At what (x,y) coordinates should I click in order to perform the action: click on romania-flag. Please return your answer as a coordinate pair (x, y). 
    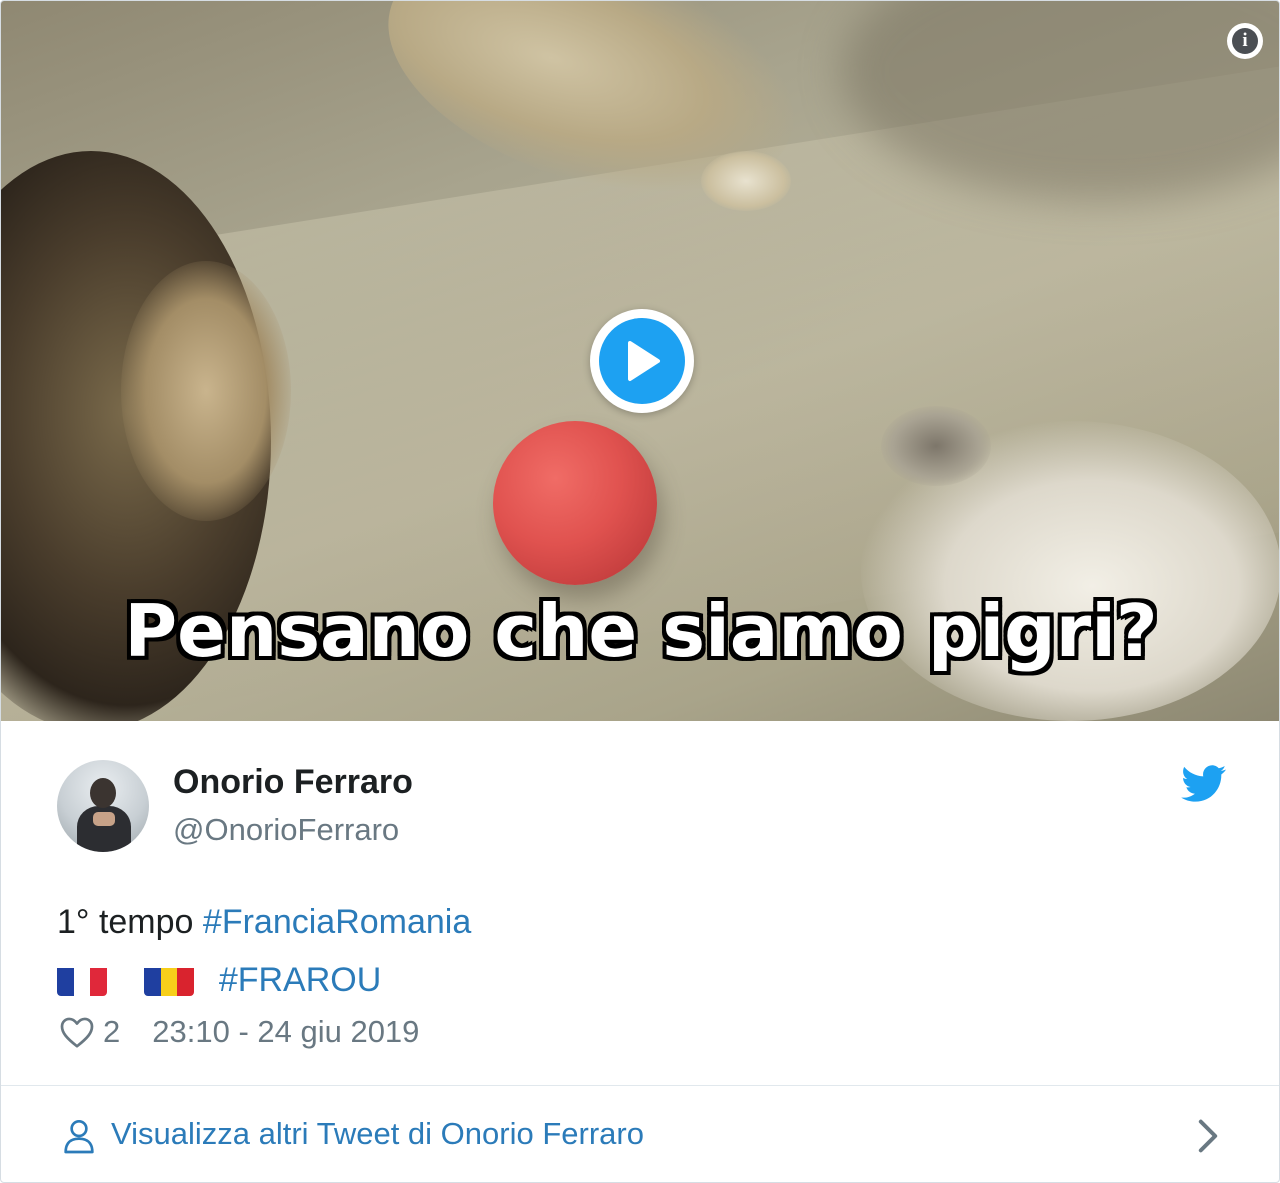
    Looking at the image, I should click on (168, 979).